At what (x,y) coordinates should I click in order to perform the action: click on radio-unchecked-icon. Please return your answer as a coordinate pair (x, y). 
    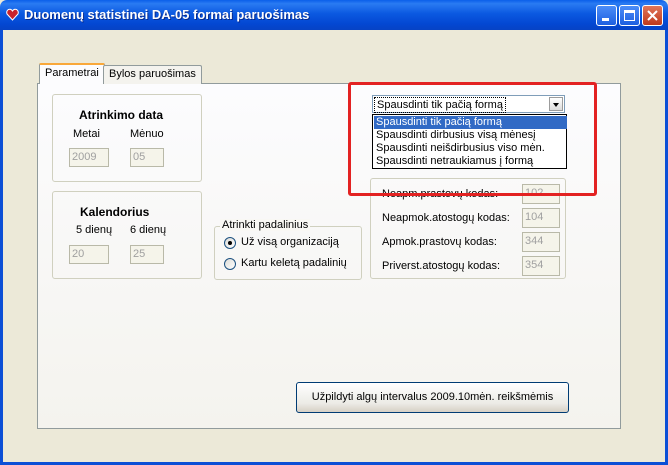
    Looking at the image, I should click on (230, 264).